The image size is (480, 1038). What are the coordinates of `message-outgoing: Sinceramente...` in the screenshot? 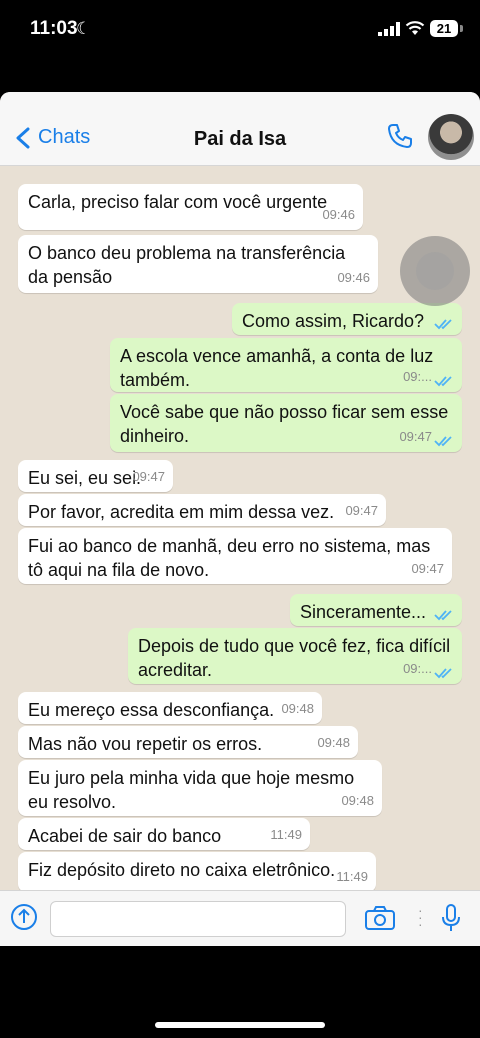 It's located at (376, 610).